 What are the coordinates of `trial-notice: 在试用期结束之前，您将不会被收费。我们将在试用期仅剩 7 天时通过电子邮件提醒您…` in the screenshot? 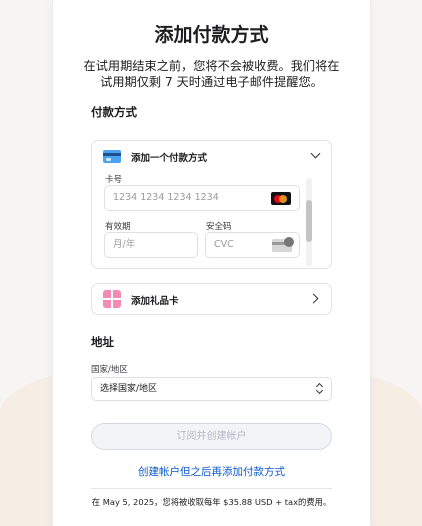 It's located at (211, 74).